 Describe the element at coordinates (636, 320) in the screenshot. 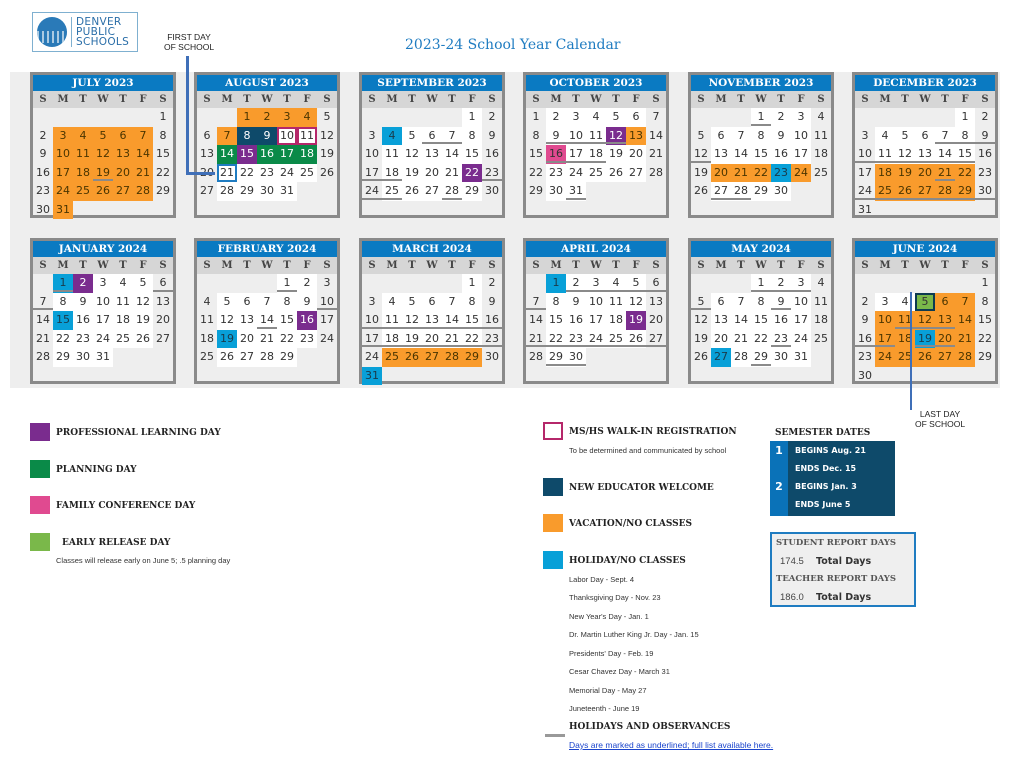

I see `day-cell: 19` at that location.